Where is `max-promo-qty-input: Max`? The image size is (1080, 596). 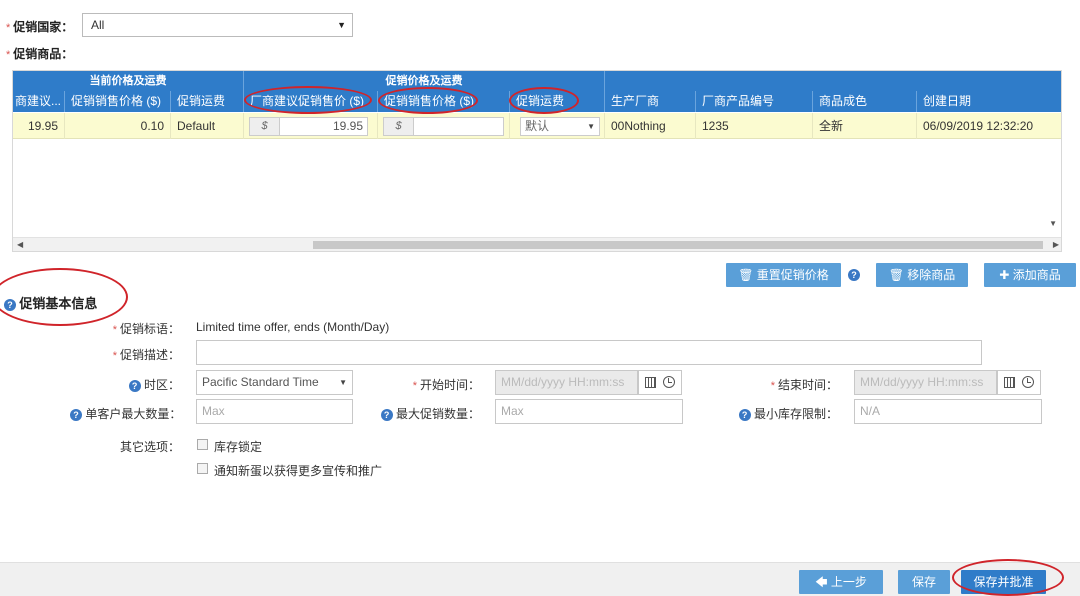 max-promo-qty-input: Max is located at coordinates (589, 411).